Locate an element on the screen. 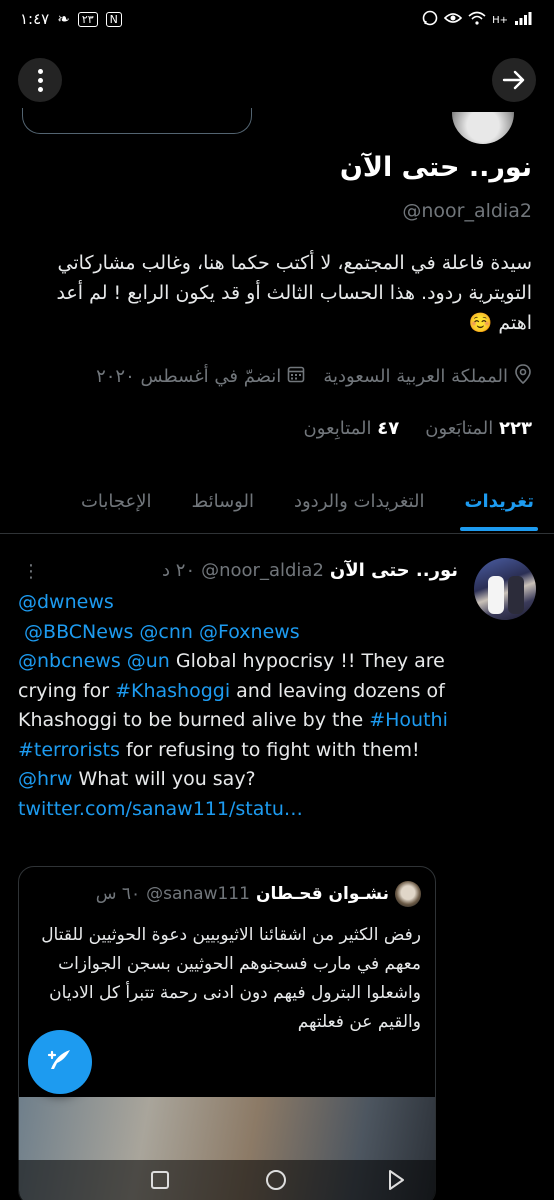 The width and height of the screenshot is (554, 1200). profile-joined: انضمّ في أغسطس ٢٠٢٠ is located at coordinates (200, 376).